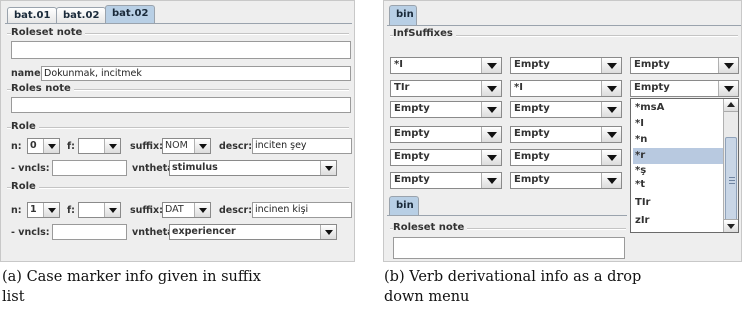 This screenshot has width=742, height=323. Describe the element at coordinates (507, 215) in the screenshot. I see `bottom-tab-divider` at that location.